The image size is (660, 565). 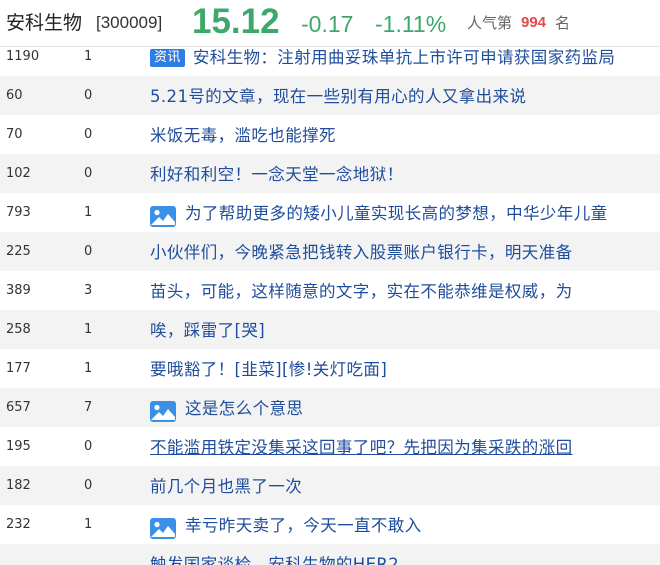 What do you see at coordinates (18, 524) in the screenshot?
I see `read-count: 232` at bounding box center [18, 524].